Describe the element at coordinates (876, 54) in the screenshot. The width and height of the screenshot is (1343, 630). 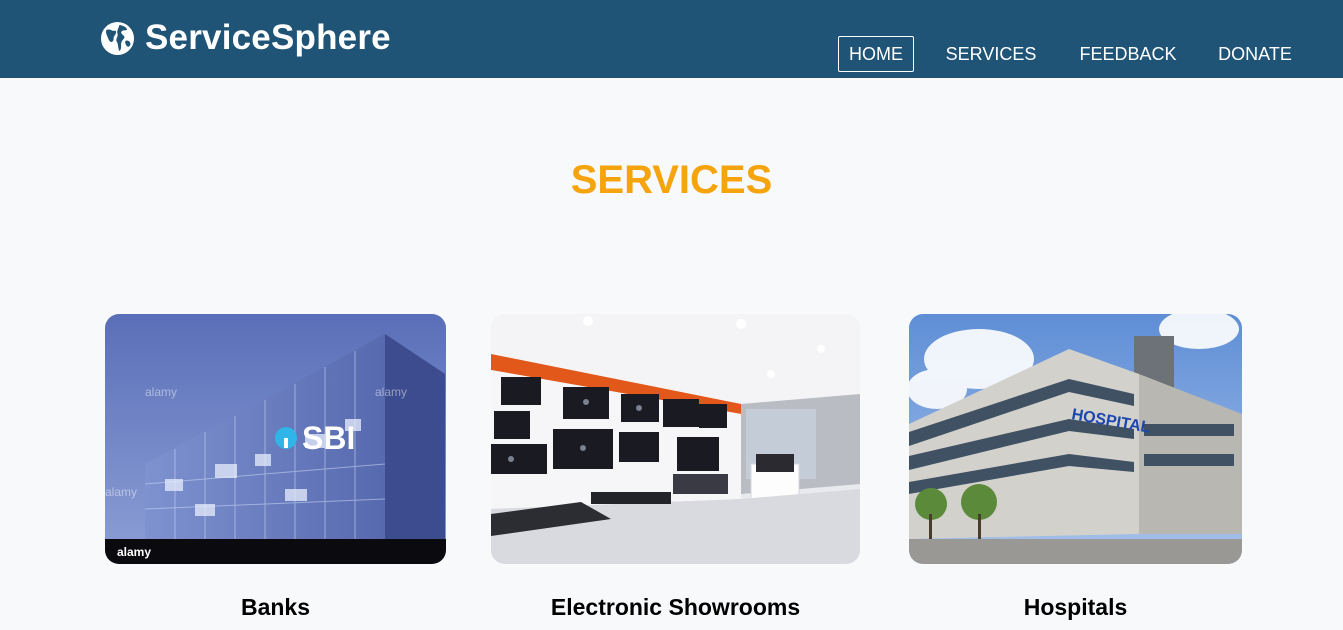
I see `nav-link-home: HOME` at that location.